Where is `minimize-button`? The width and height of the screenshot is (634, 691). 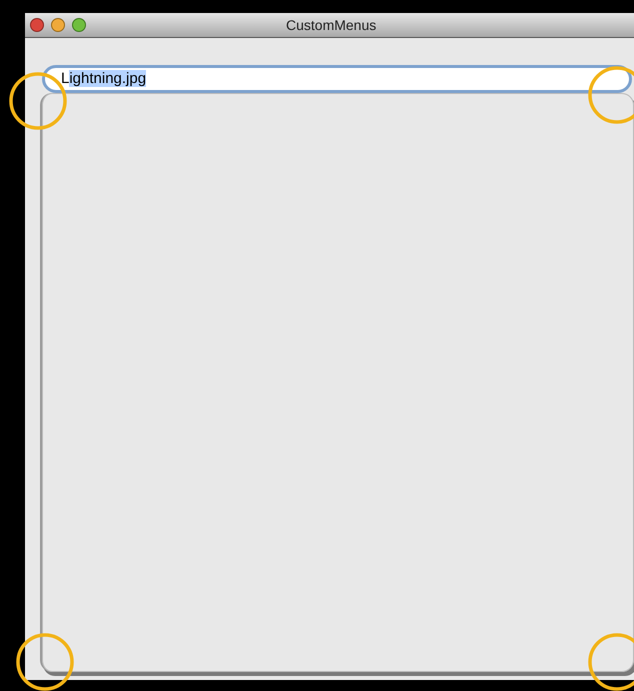 minimize-button is located at coordinates (58, 25).